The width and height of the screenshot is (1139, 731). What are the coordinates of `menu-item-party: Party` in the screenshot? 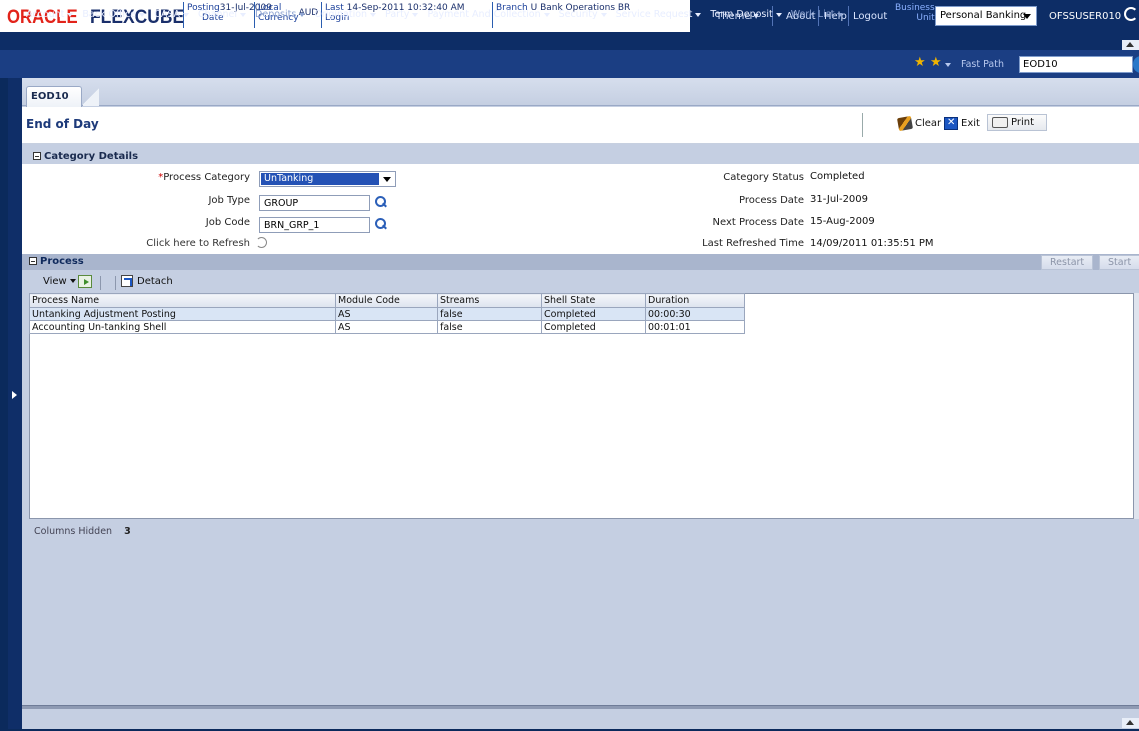 It's located at (402, 14).